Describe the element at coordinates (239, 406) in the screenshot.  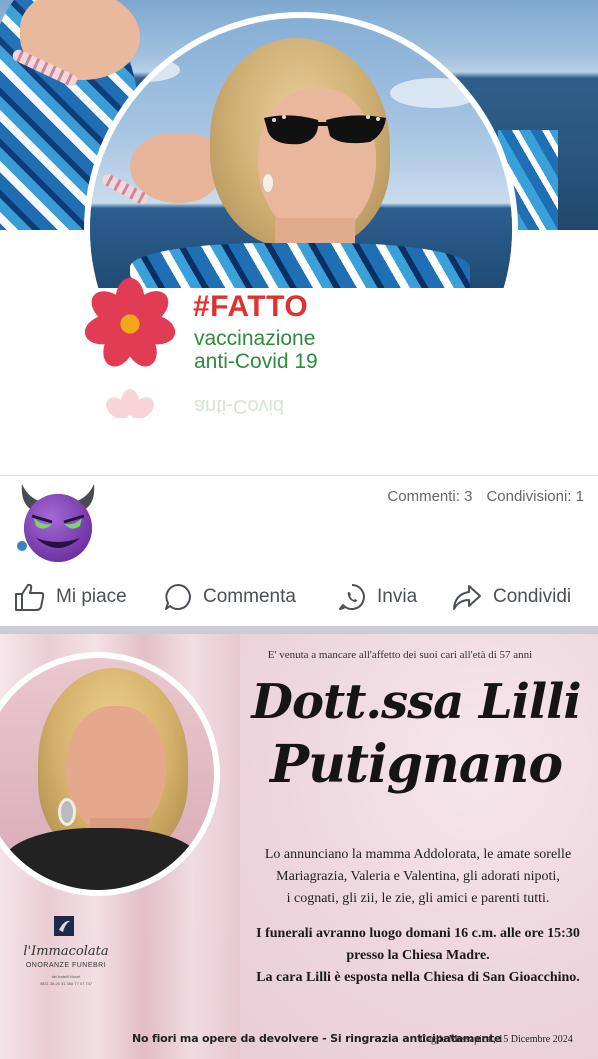
I see `badge-reflection-text: anti-Covid` at that location.